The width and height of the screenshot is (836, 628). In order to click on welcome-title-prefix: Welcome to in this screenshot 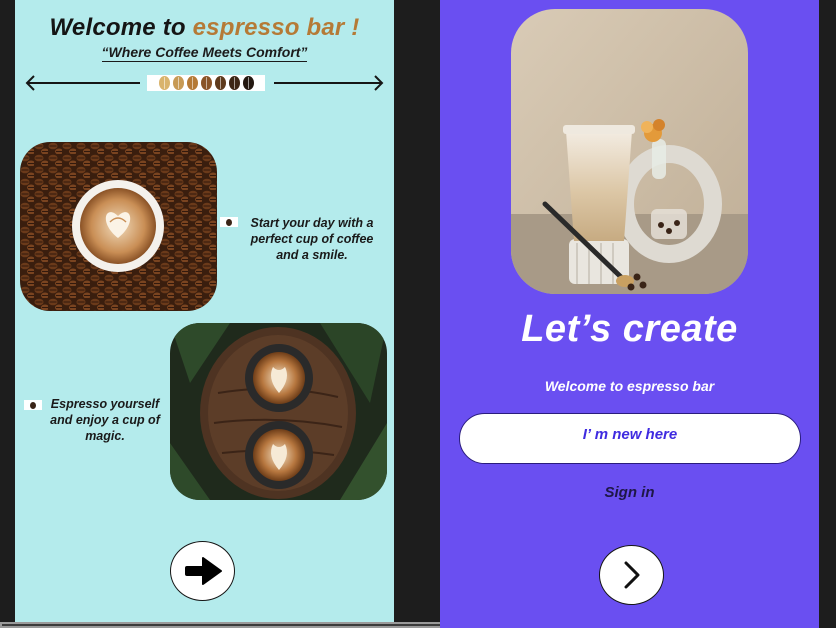, I will do `click(121, 27)`.